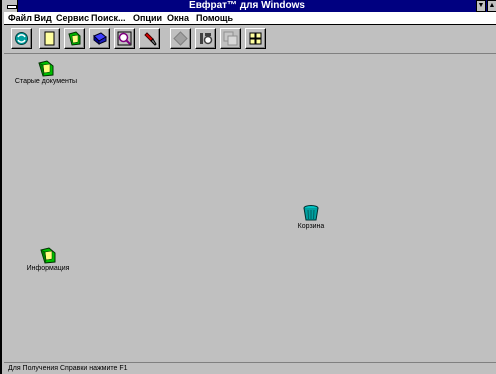  I want to click on grid-icon, so click(255, 38).